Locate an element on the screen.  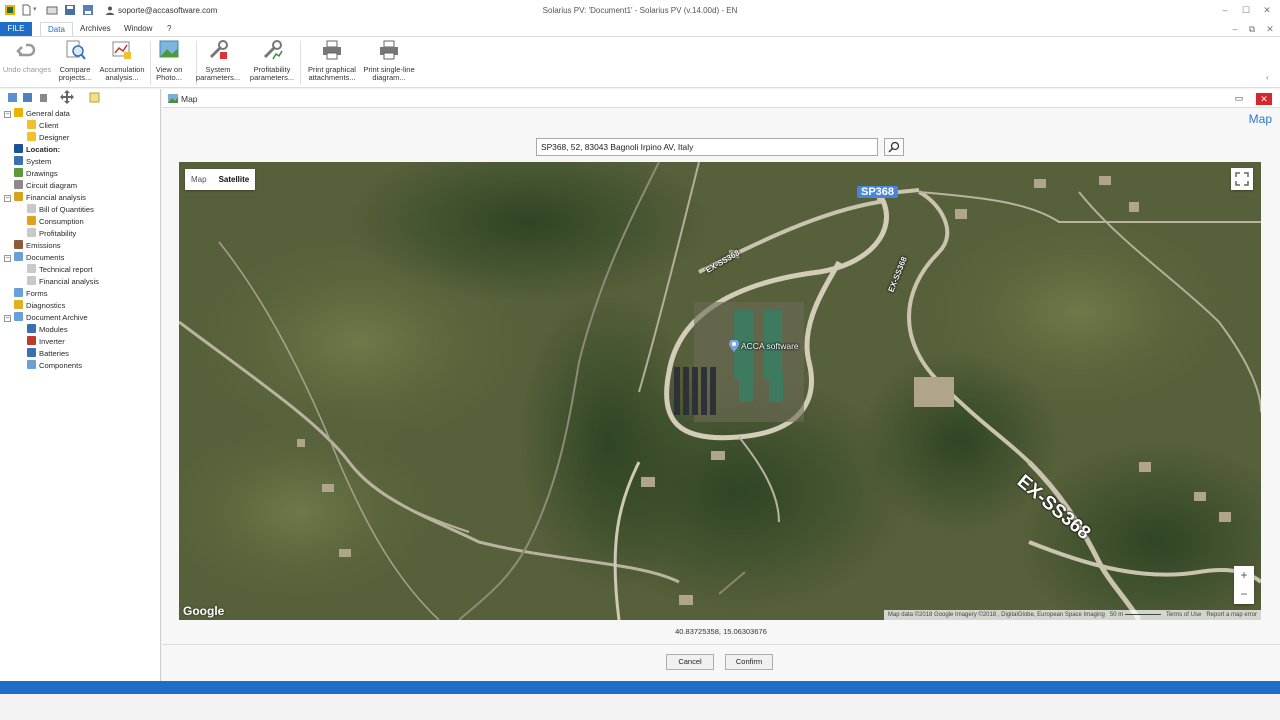
close-button: ✕ is located at coordinates (1267, 10).